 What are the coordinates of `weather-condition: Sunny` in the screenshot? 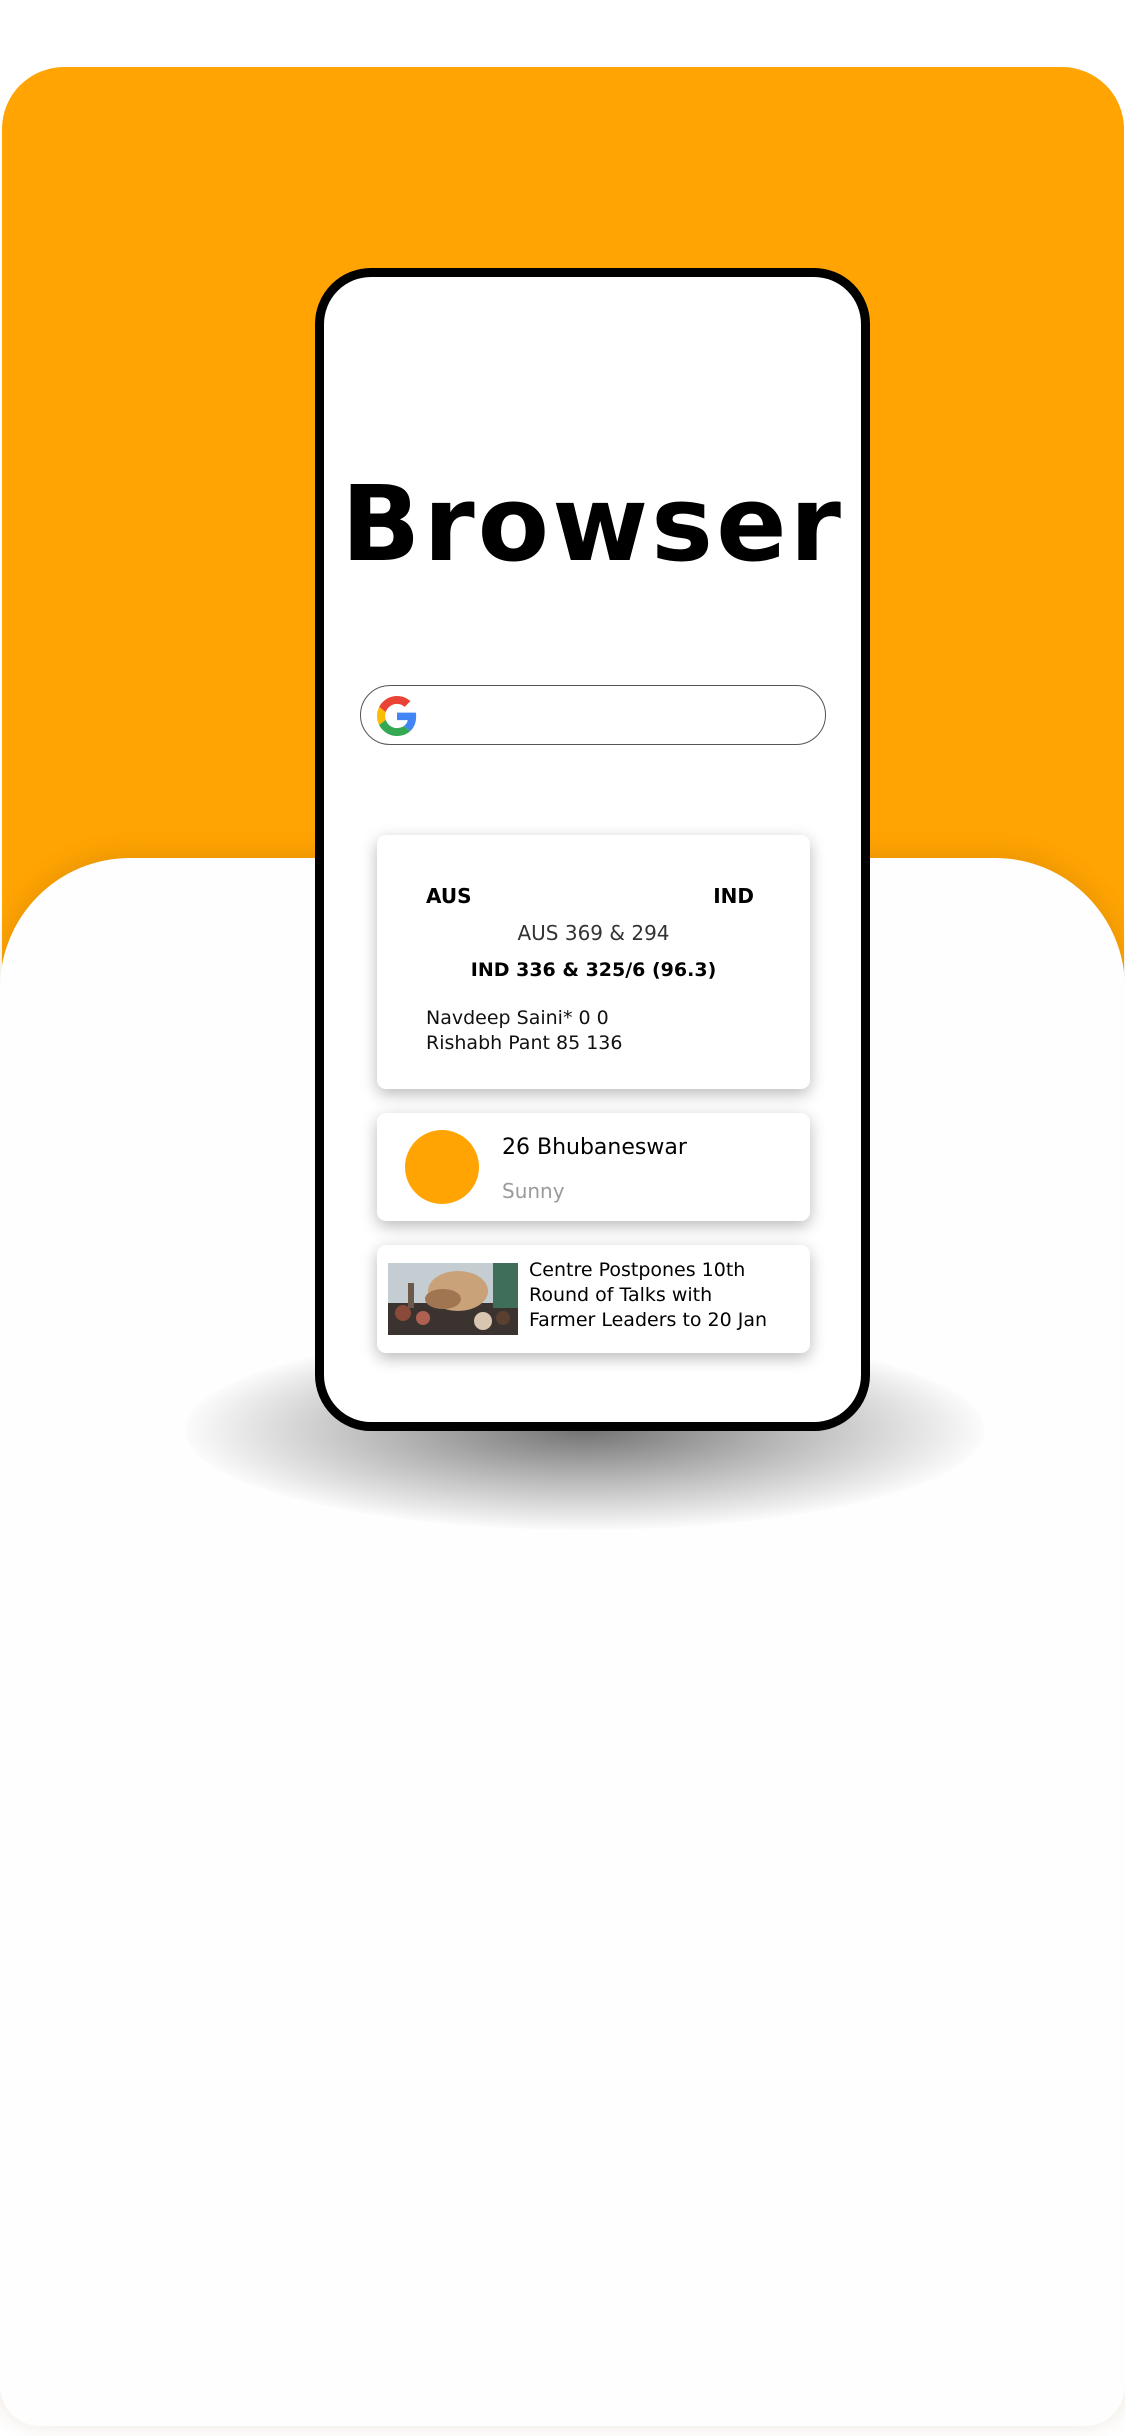 It's located at (533, 1191).